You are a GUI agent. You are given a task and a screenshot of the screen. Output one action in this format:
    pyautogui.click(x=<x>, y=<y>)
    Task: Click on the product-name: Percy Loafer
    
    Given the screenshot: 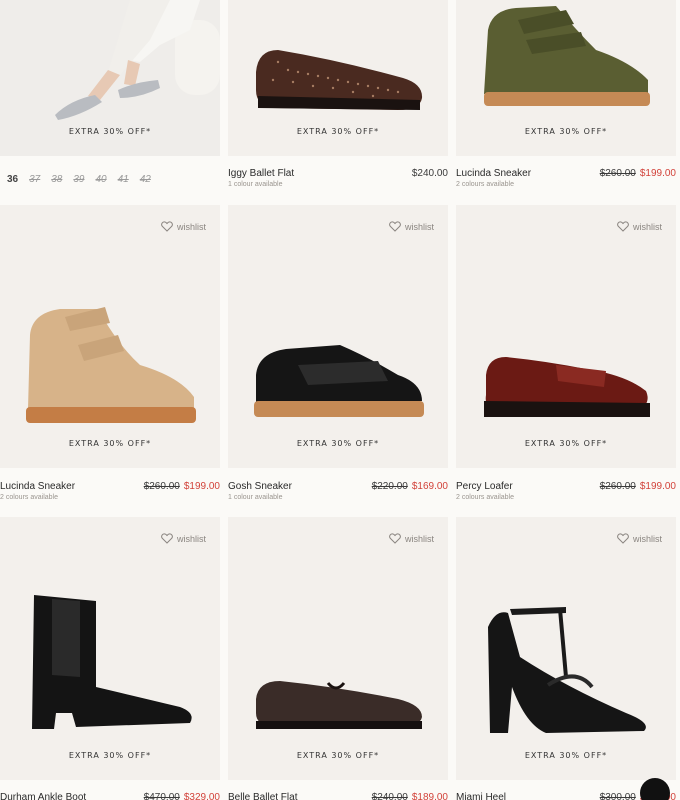 What is the action you would take?
    pyautogui.click(x=484, y=486)
    